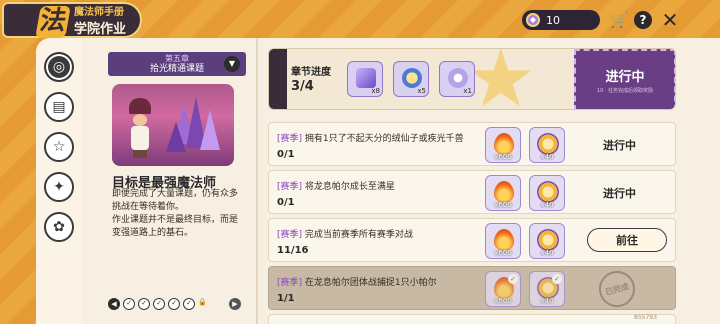 Image resolution: width=720 pixels, height=324 pixels. I want to click on reward-item: x600 ✓, so click(503, 289).